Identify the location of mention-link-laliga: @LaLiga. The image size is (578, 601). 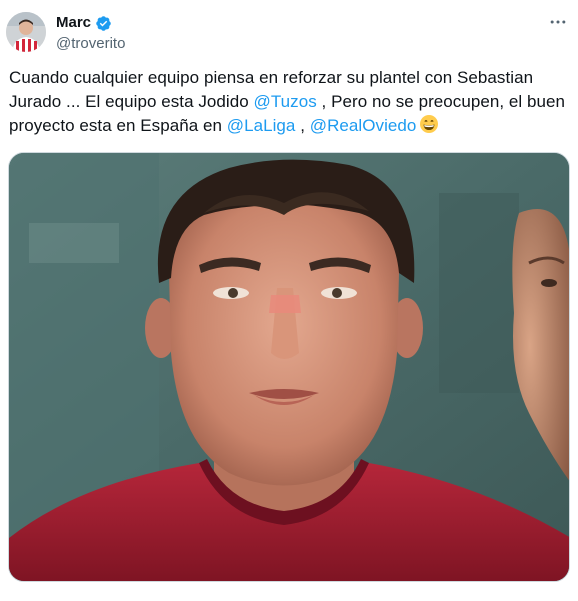
(261, 125).